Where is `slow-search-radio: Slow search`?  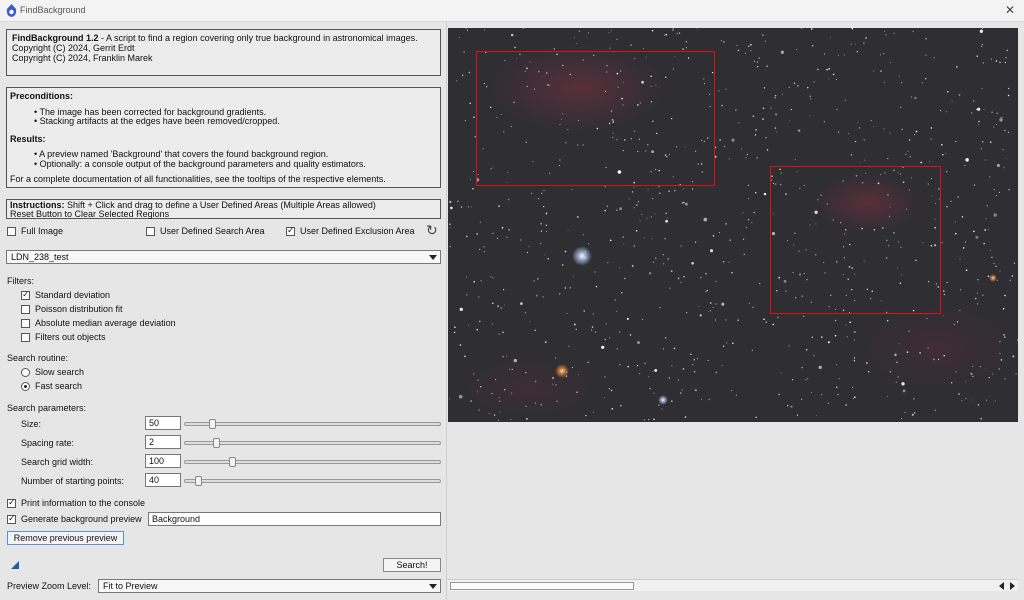
slow-search-radio: Slow search is located at coordinates (52, 372).